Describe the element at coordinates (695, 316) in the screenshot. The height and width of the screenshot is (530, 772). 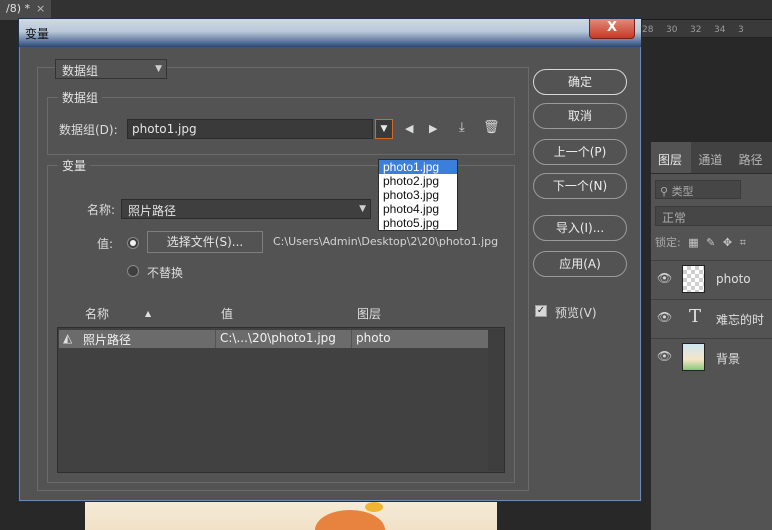
I see `text-layer-icon: T` at that location.